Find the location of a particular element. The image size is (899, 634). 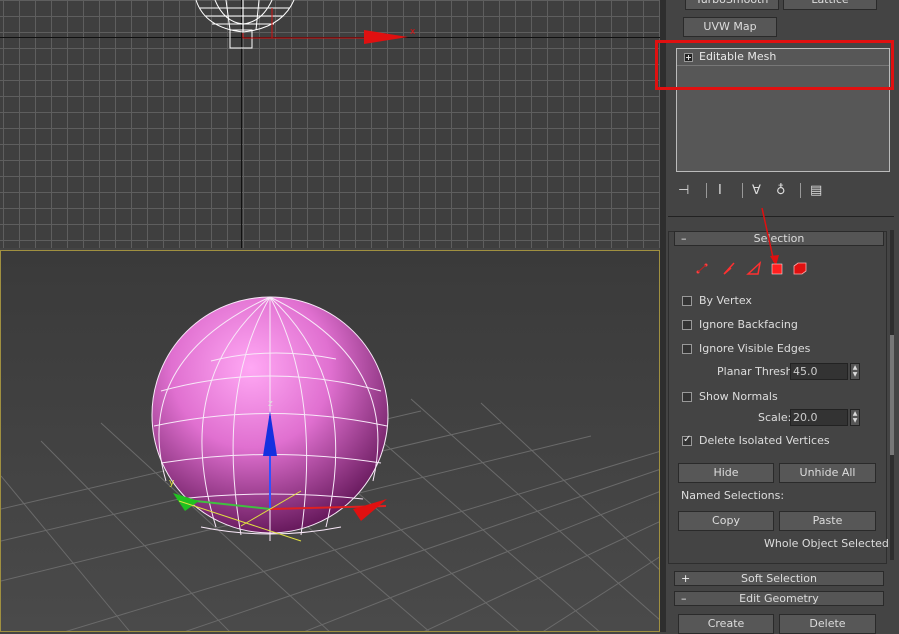

ignore-visible-edges-label: Ignore Visible Edges is located at coordinates (755, 348).